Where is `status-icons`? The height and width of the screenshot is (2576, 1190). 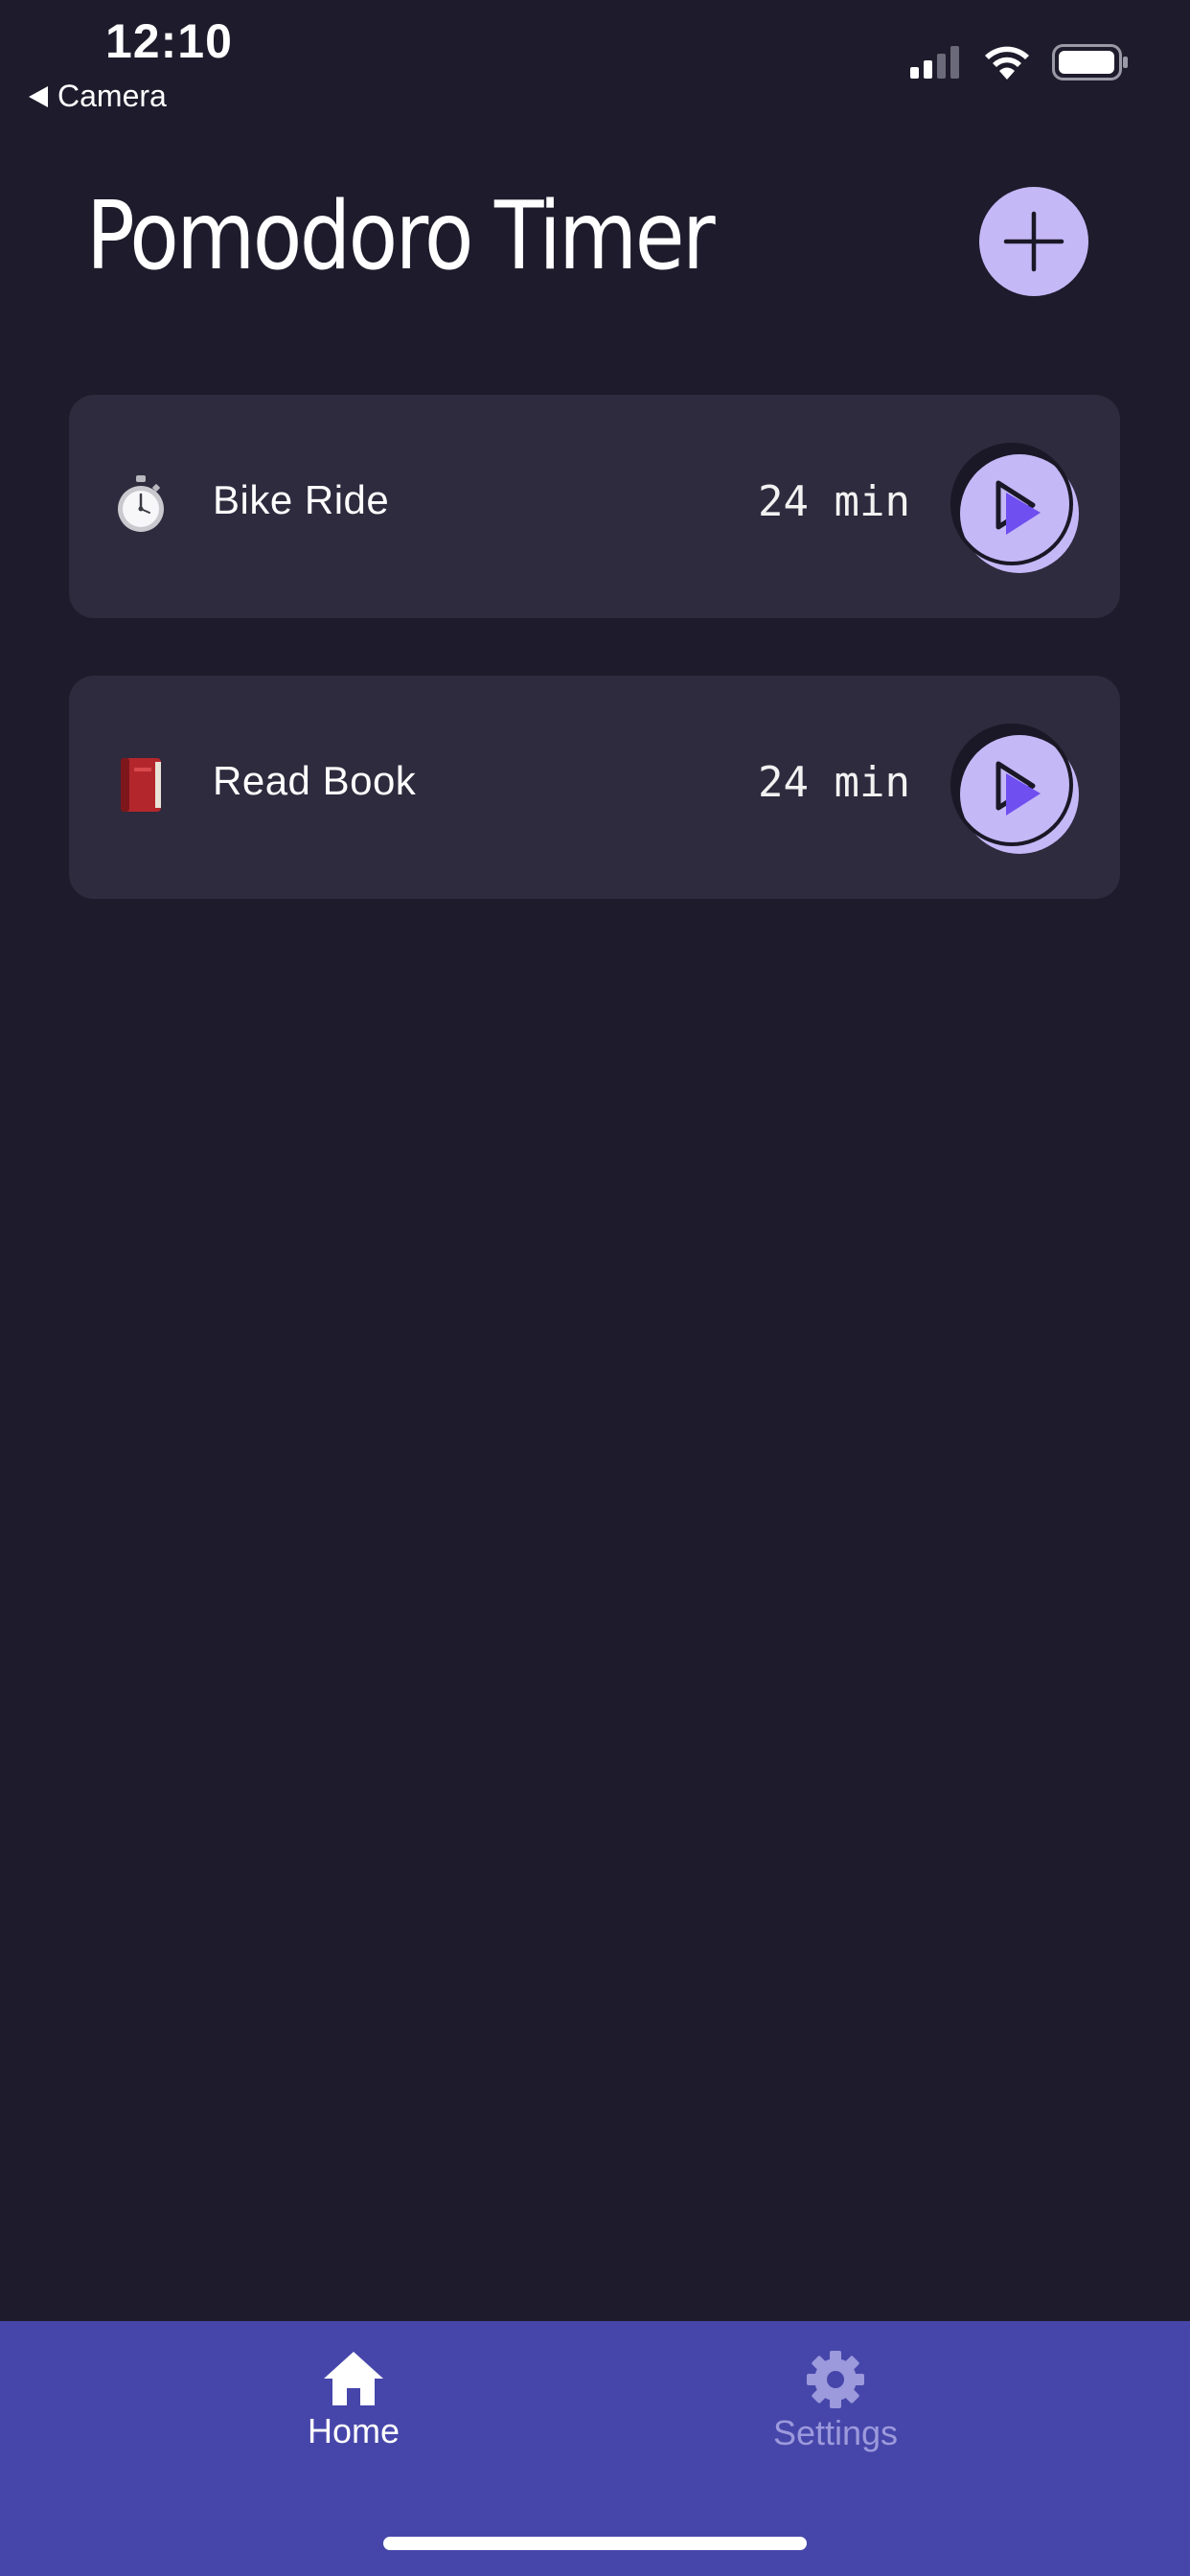 status-icons is located at coordinates (1019, 62).